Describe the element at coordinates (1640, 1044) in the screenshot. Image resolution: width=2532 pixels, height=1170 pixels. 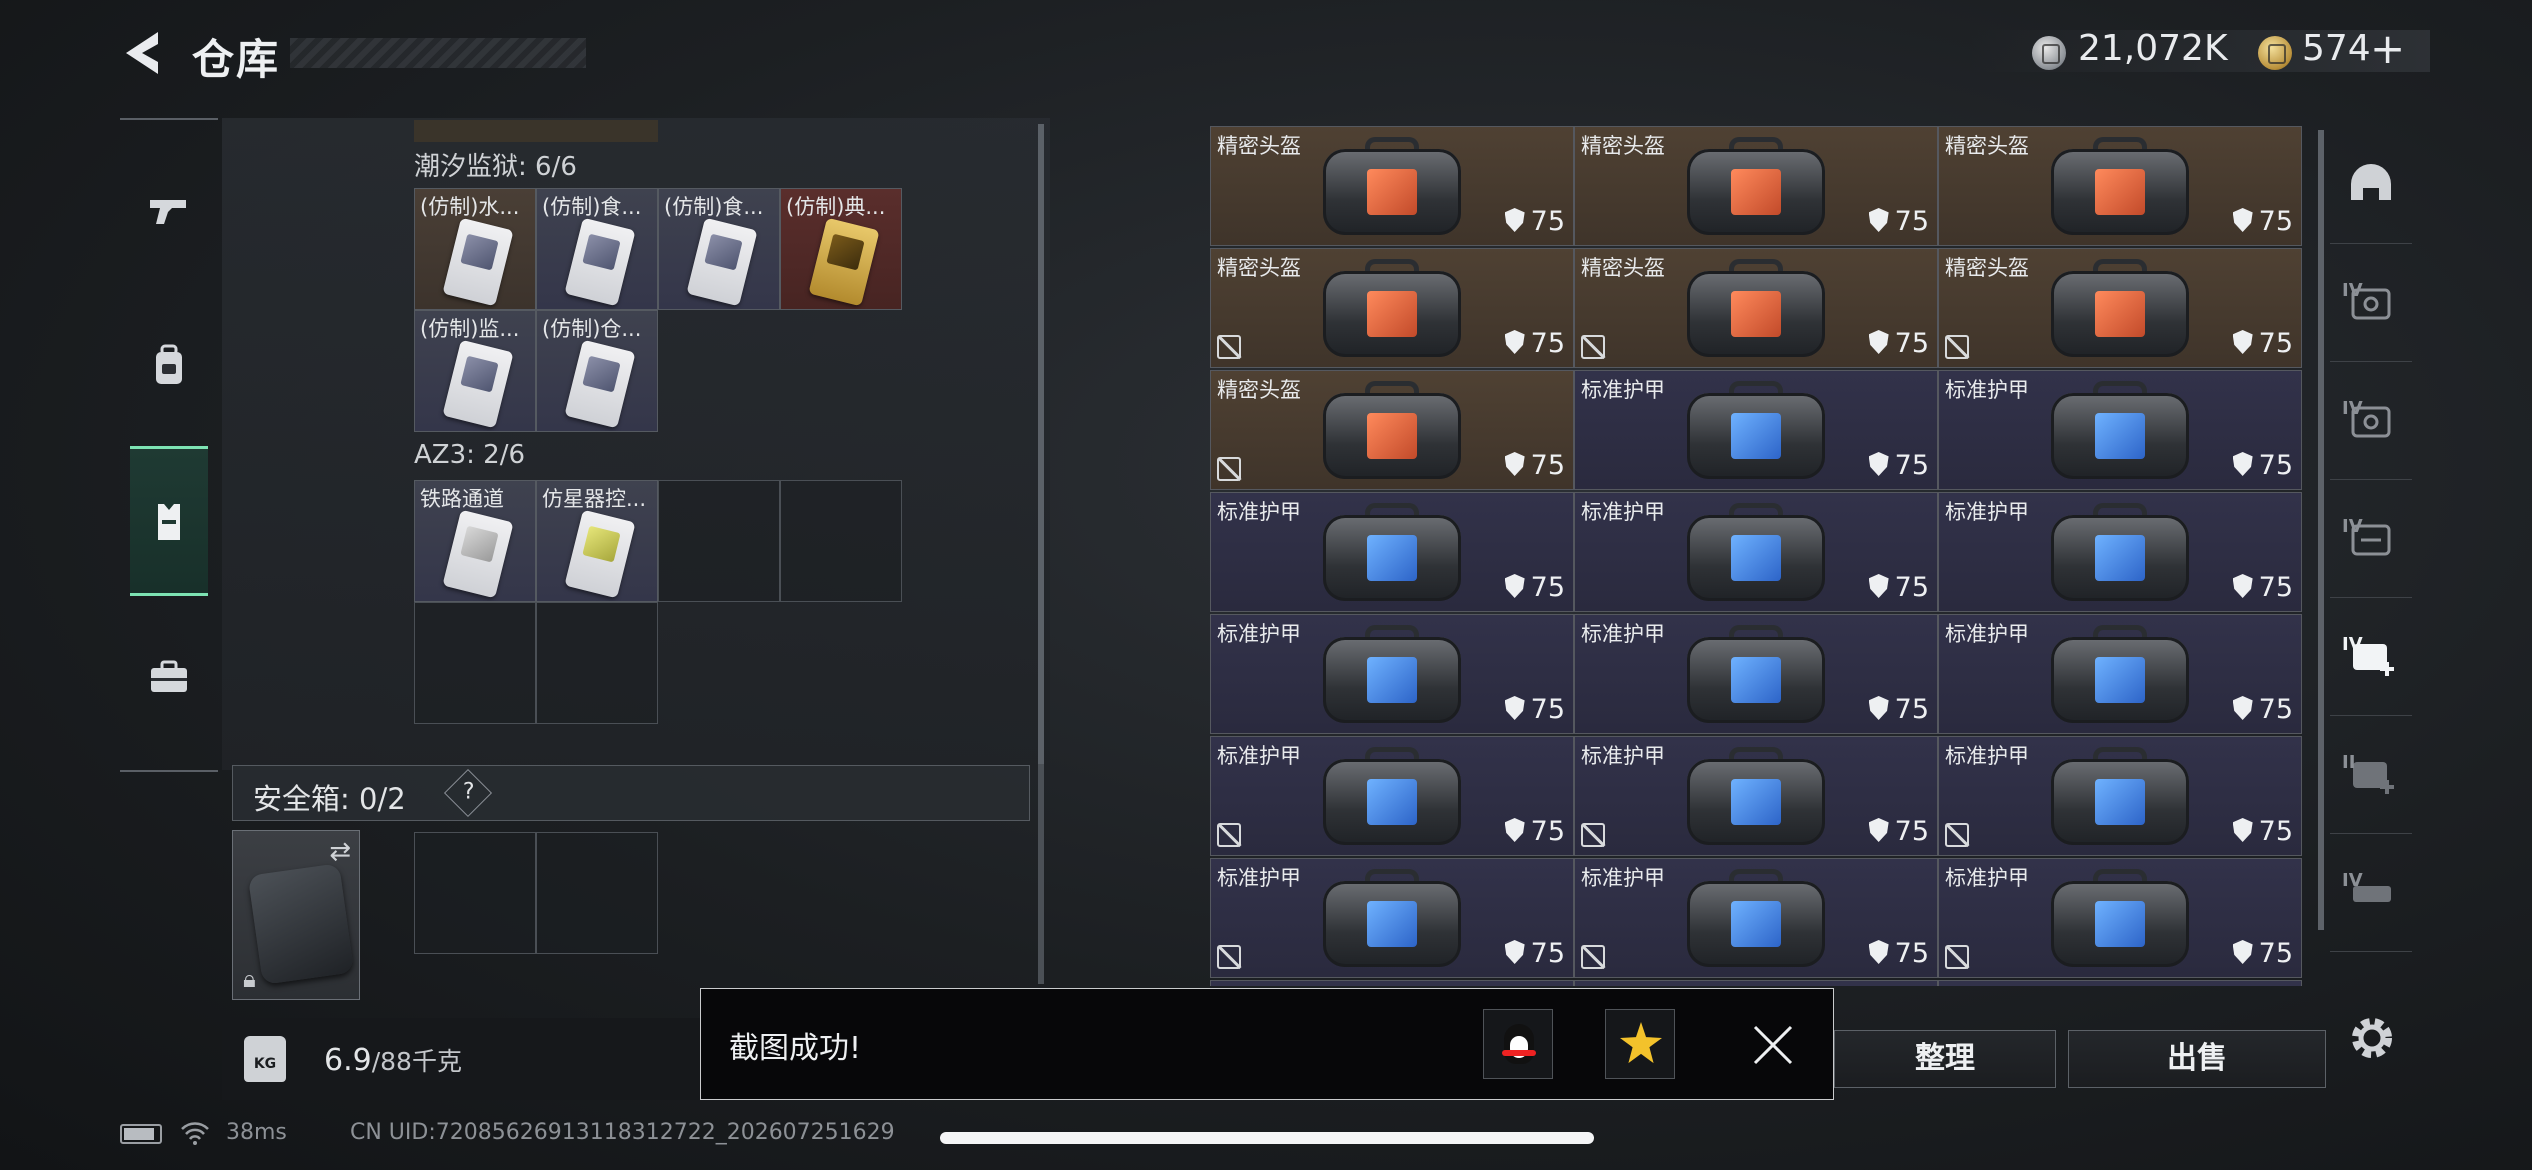
I see `share-qzone-button` at that location.